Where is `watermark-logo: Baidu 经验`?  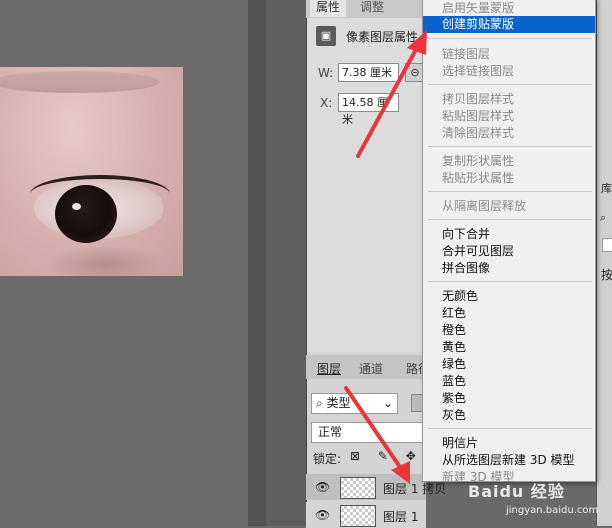 watermark-logo: Baidu 经验 is located at coordinates (516, 491).